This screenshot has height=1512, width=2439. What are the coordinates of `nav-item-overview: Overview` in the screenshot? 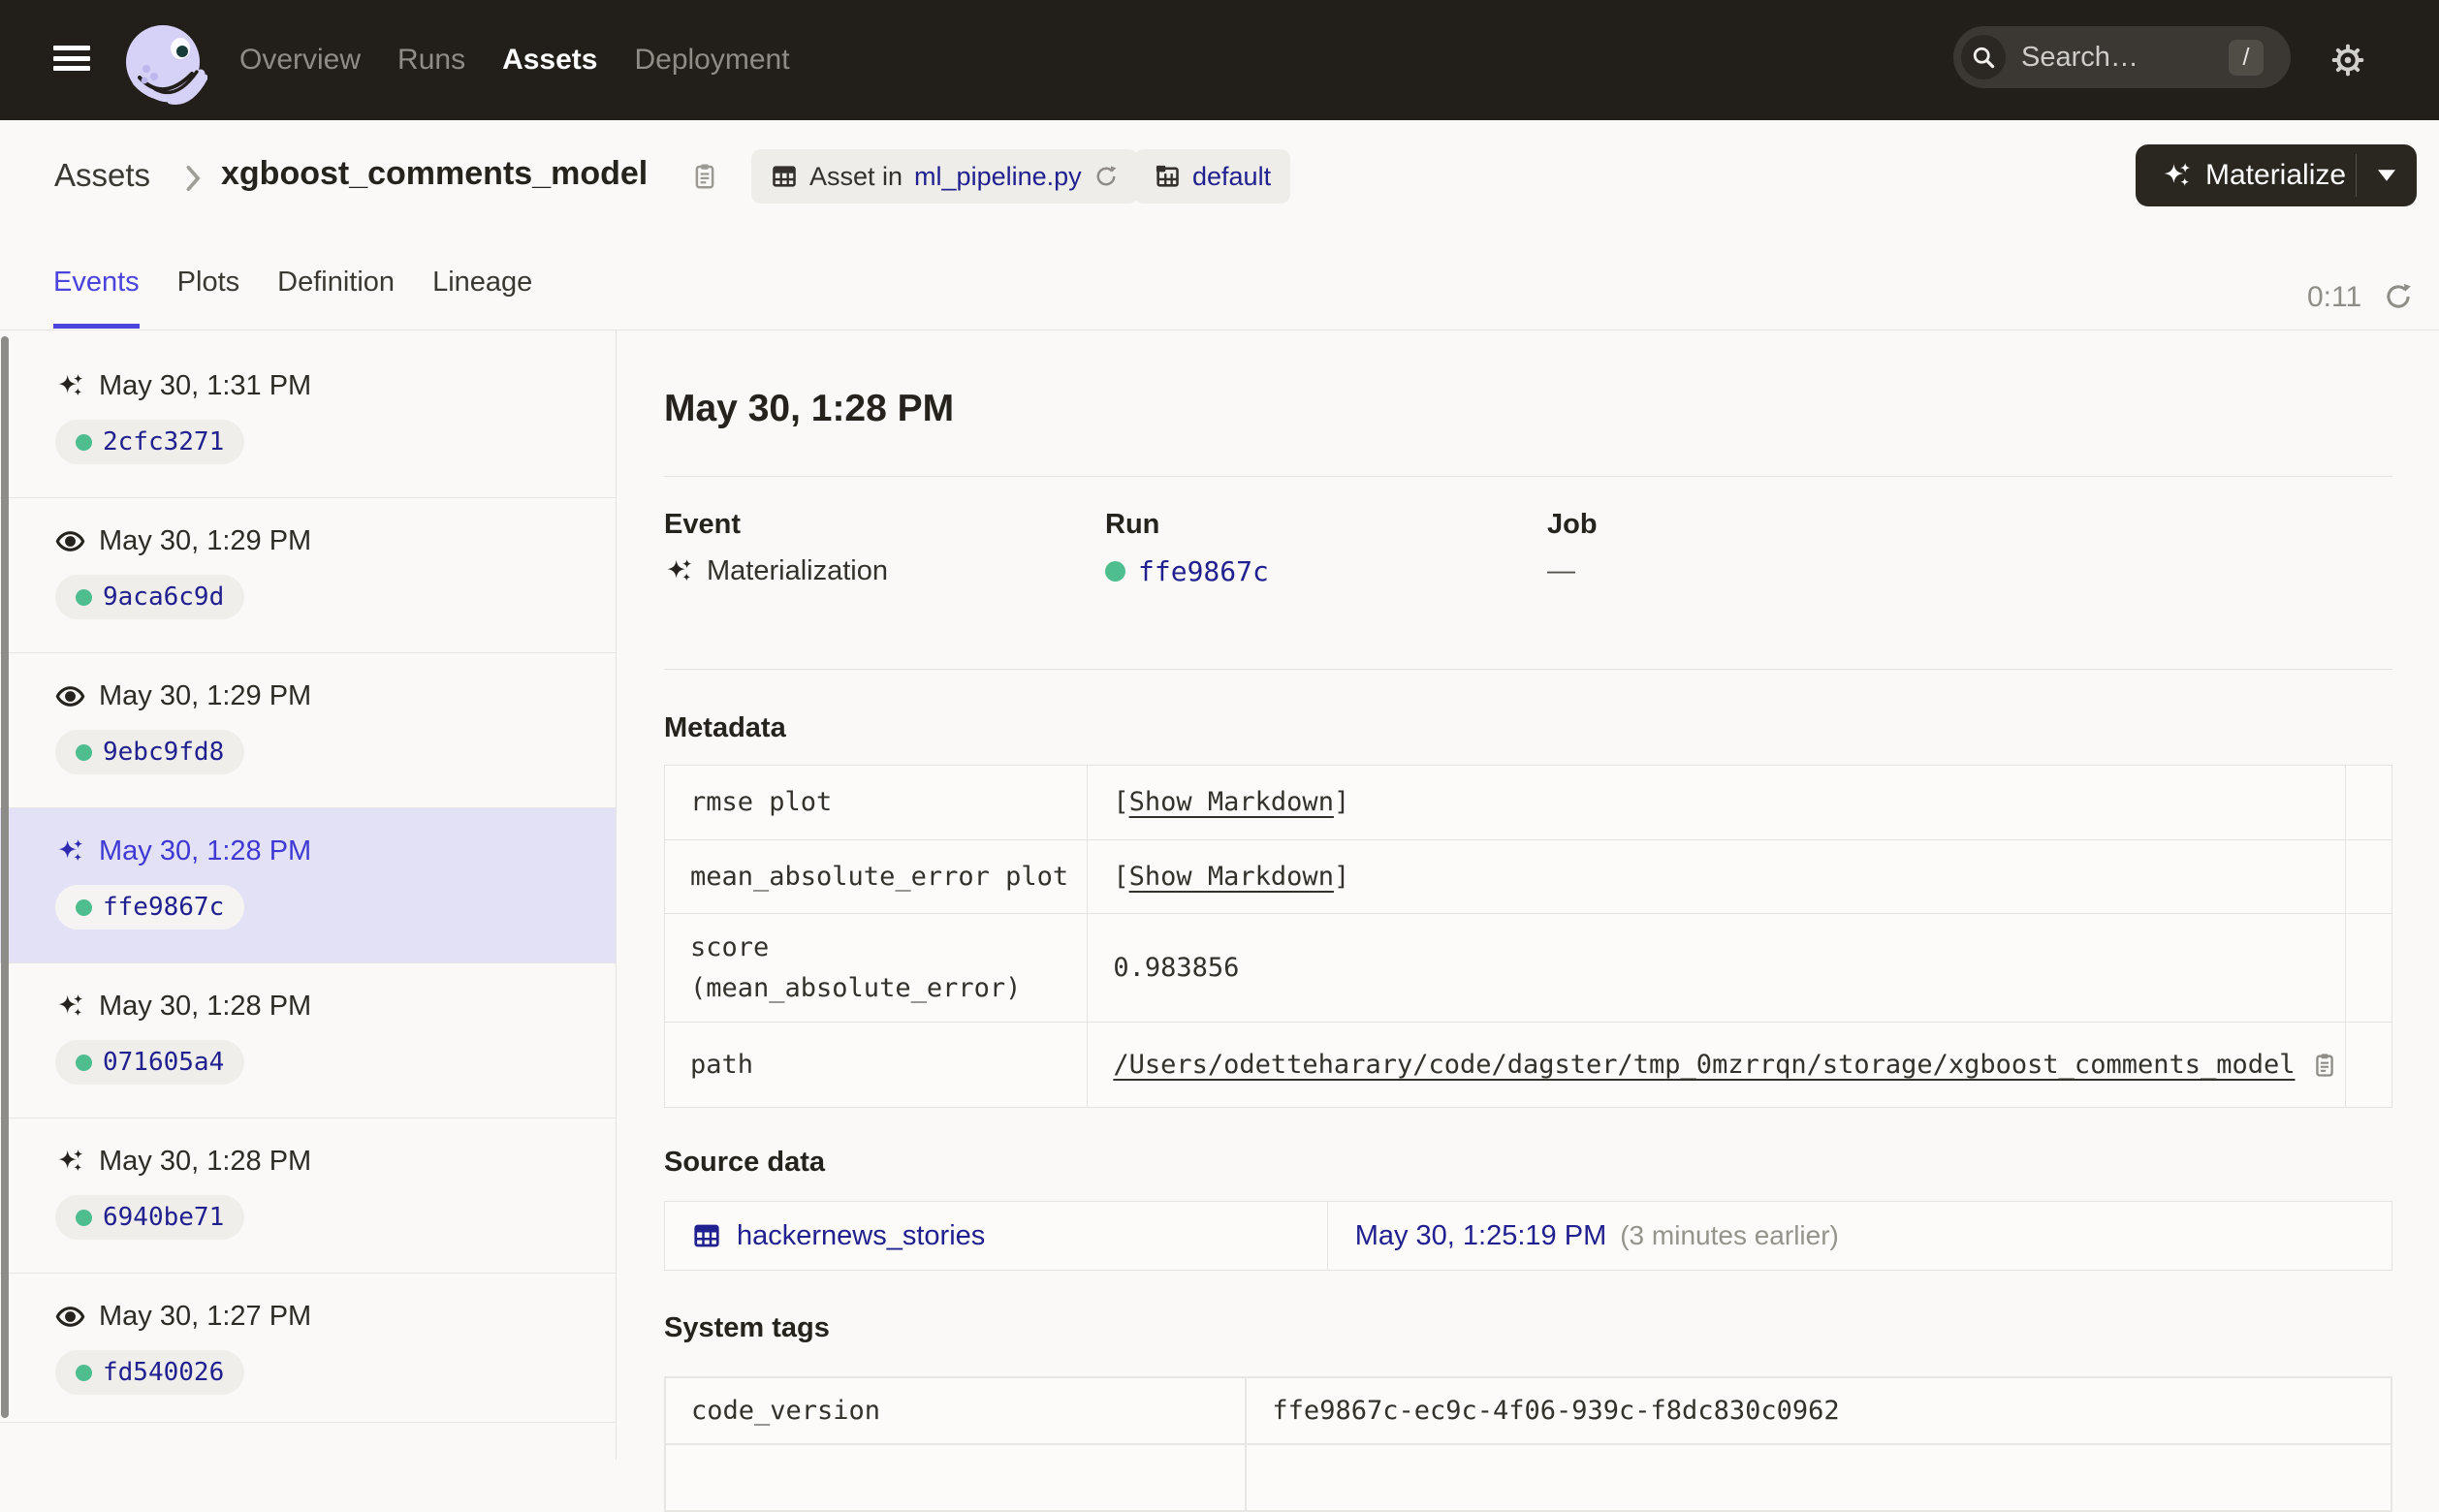 It's located at (300, 61).